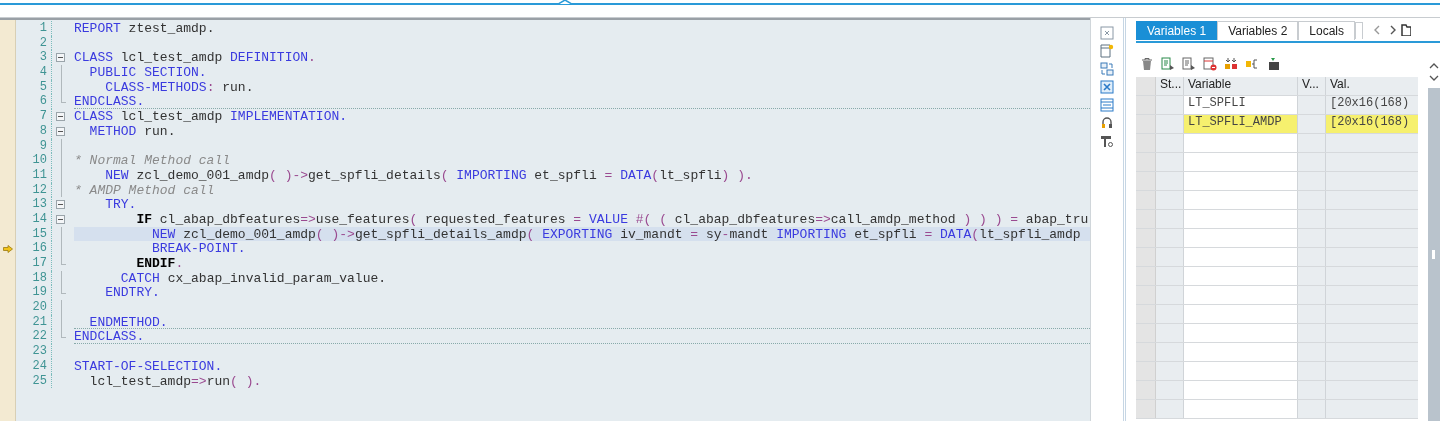 The image size is (1440, 421). What do you see at coordinates (1107, 51) in the screenshot?
I see `new-document-icon` at bounding box center [1107, 51].